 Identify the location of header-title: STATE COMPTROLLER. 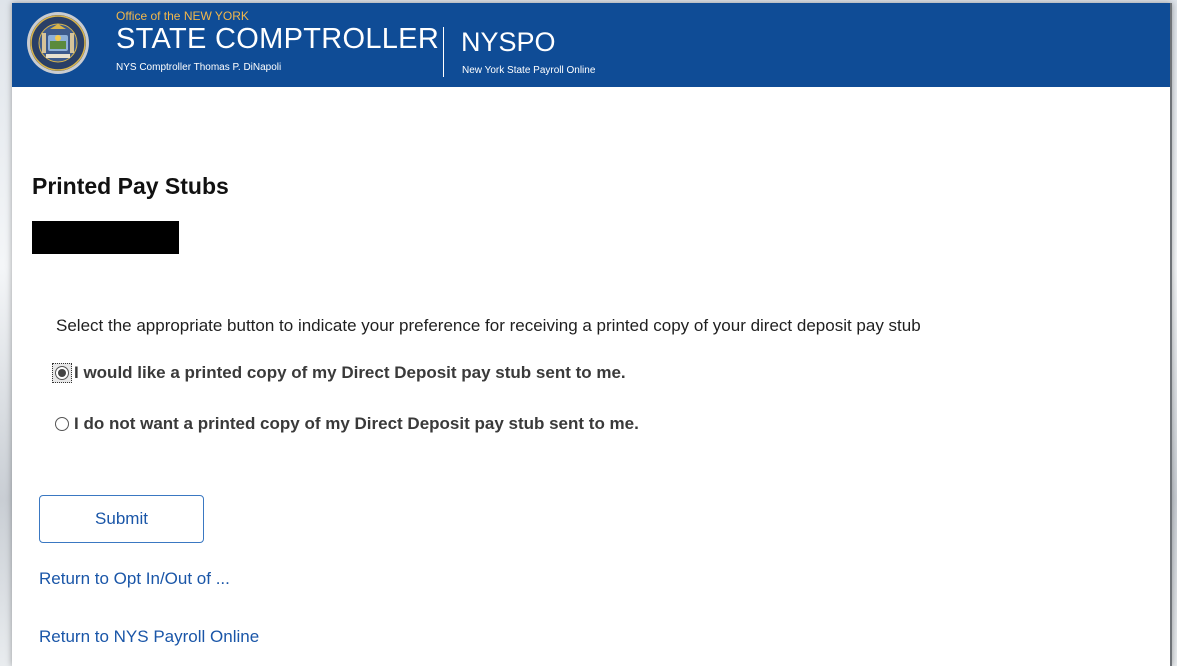
(278, 39).